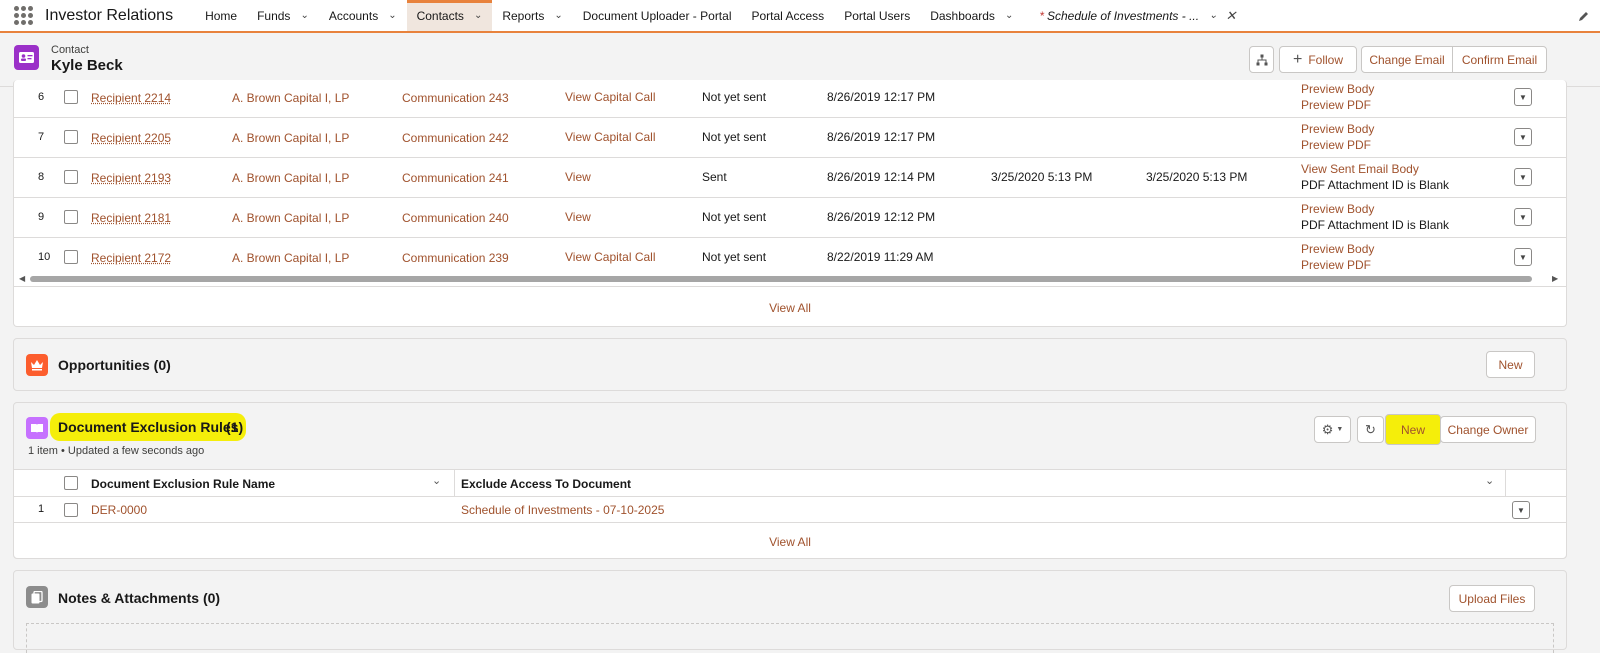 This screenshot has height=653, width=1600. I want to click on tab-label: Portal Users, so click(877, 15).